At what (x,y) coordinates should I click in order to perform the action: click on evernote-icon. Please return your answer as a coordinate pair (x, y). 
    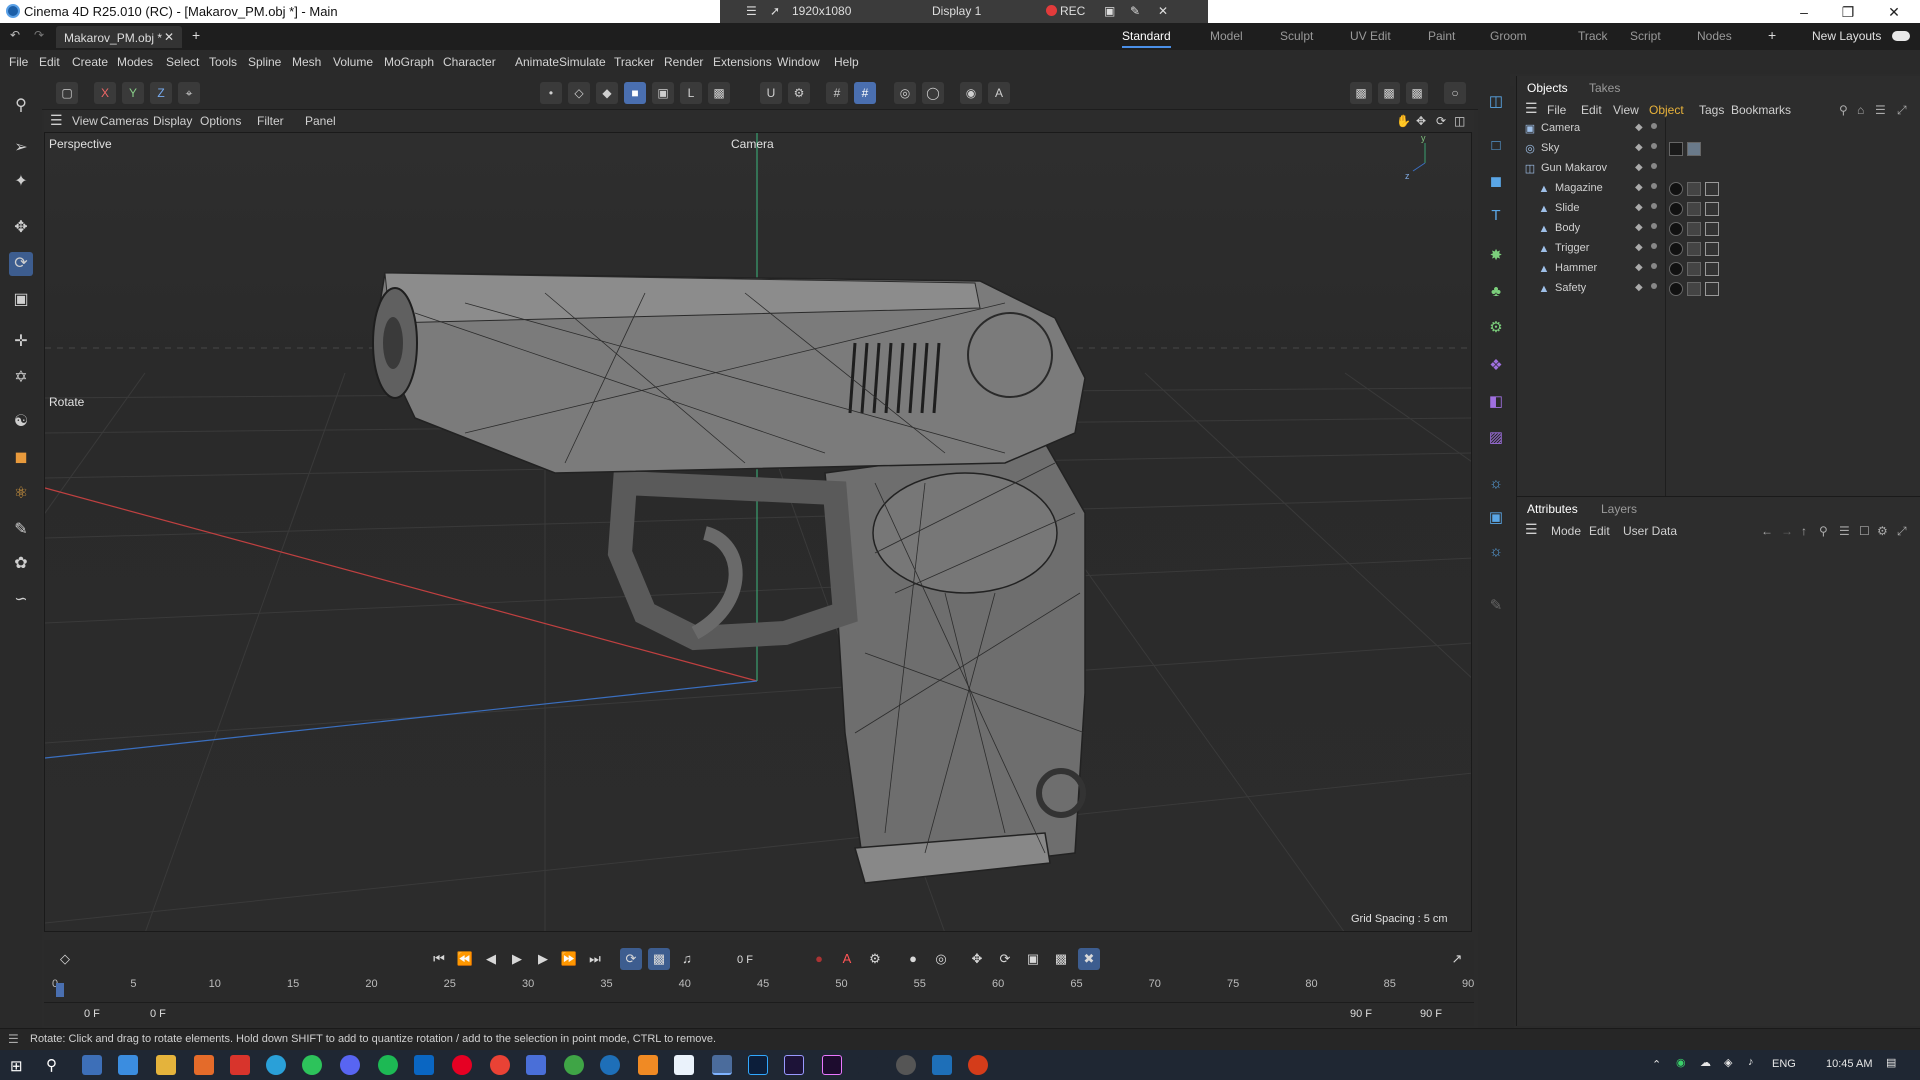
    Looking at the image, I should click on (574, 1065).